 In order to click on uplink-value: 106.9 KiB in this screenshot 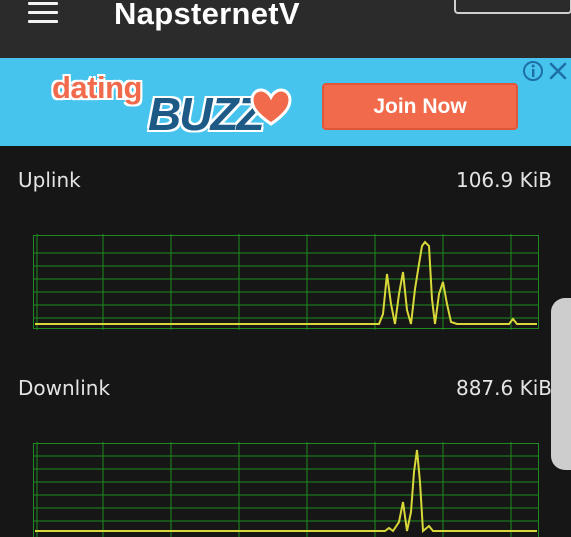, I will do `click(503, 180)`.